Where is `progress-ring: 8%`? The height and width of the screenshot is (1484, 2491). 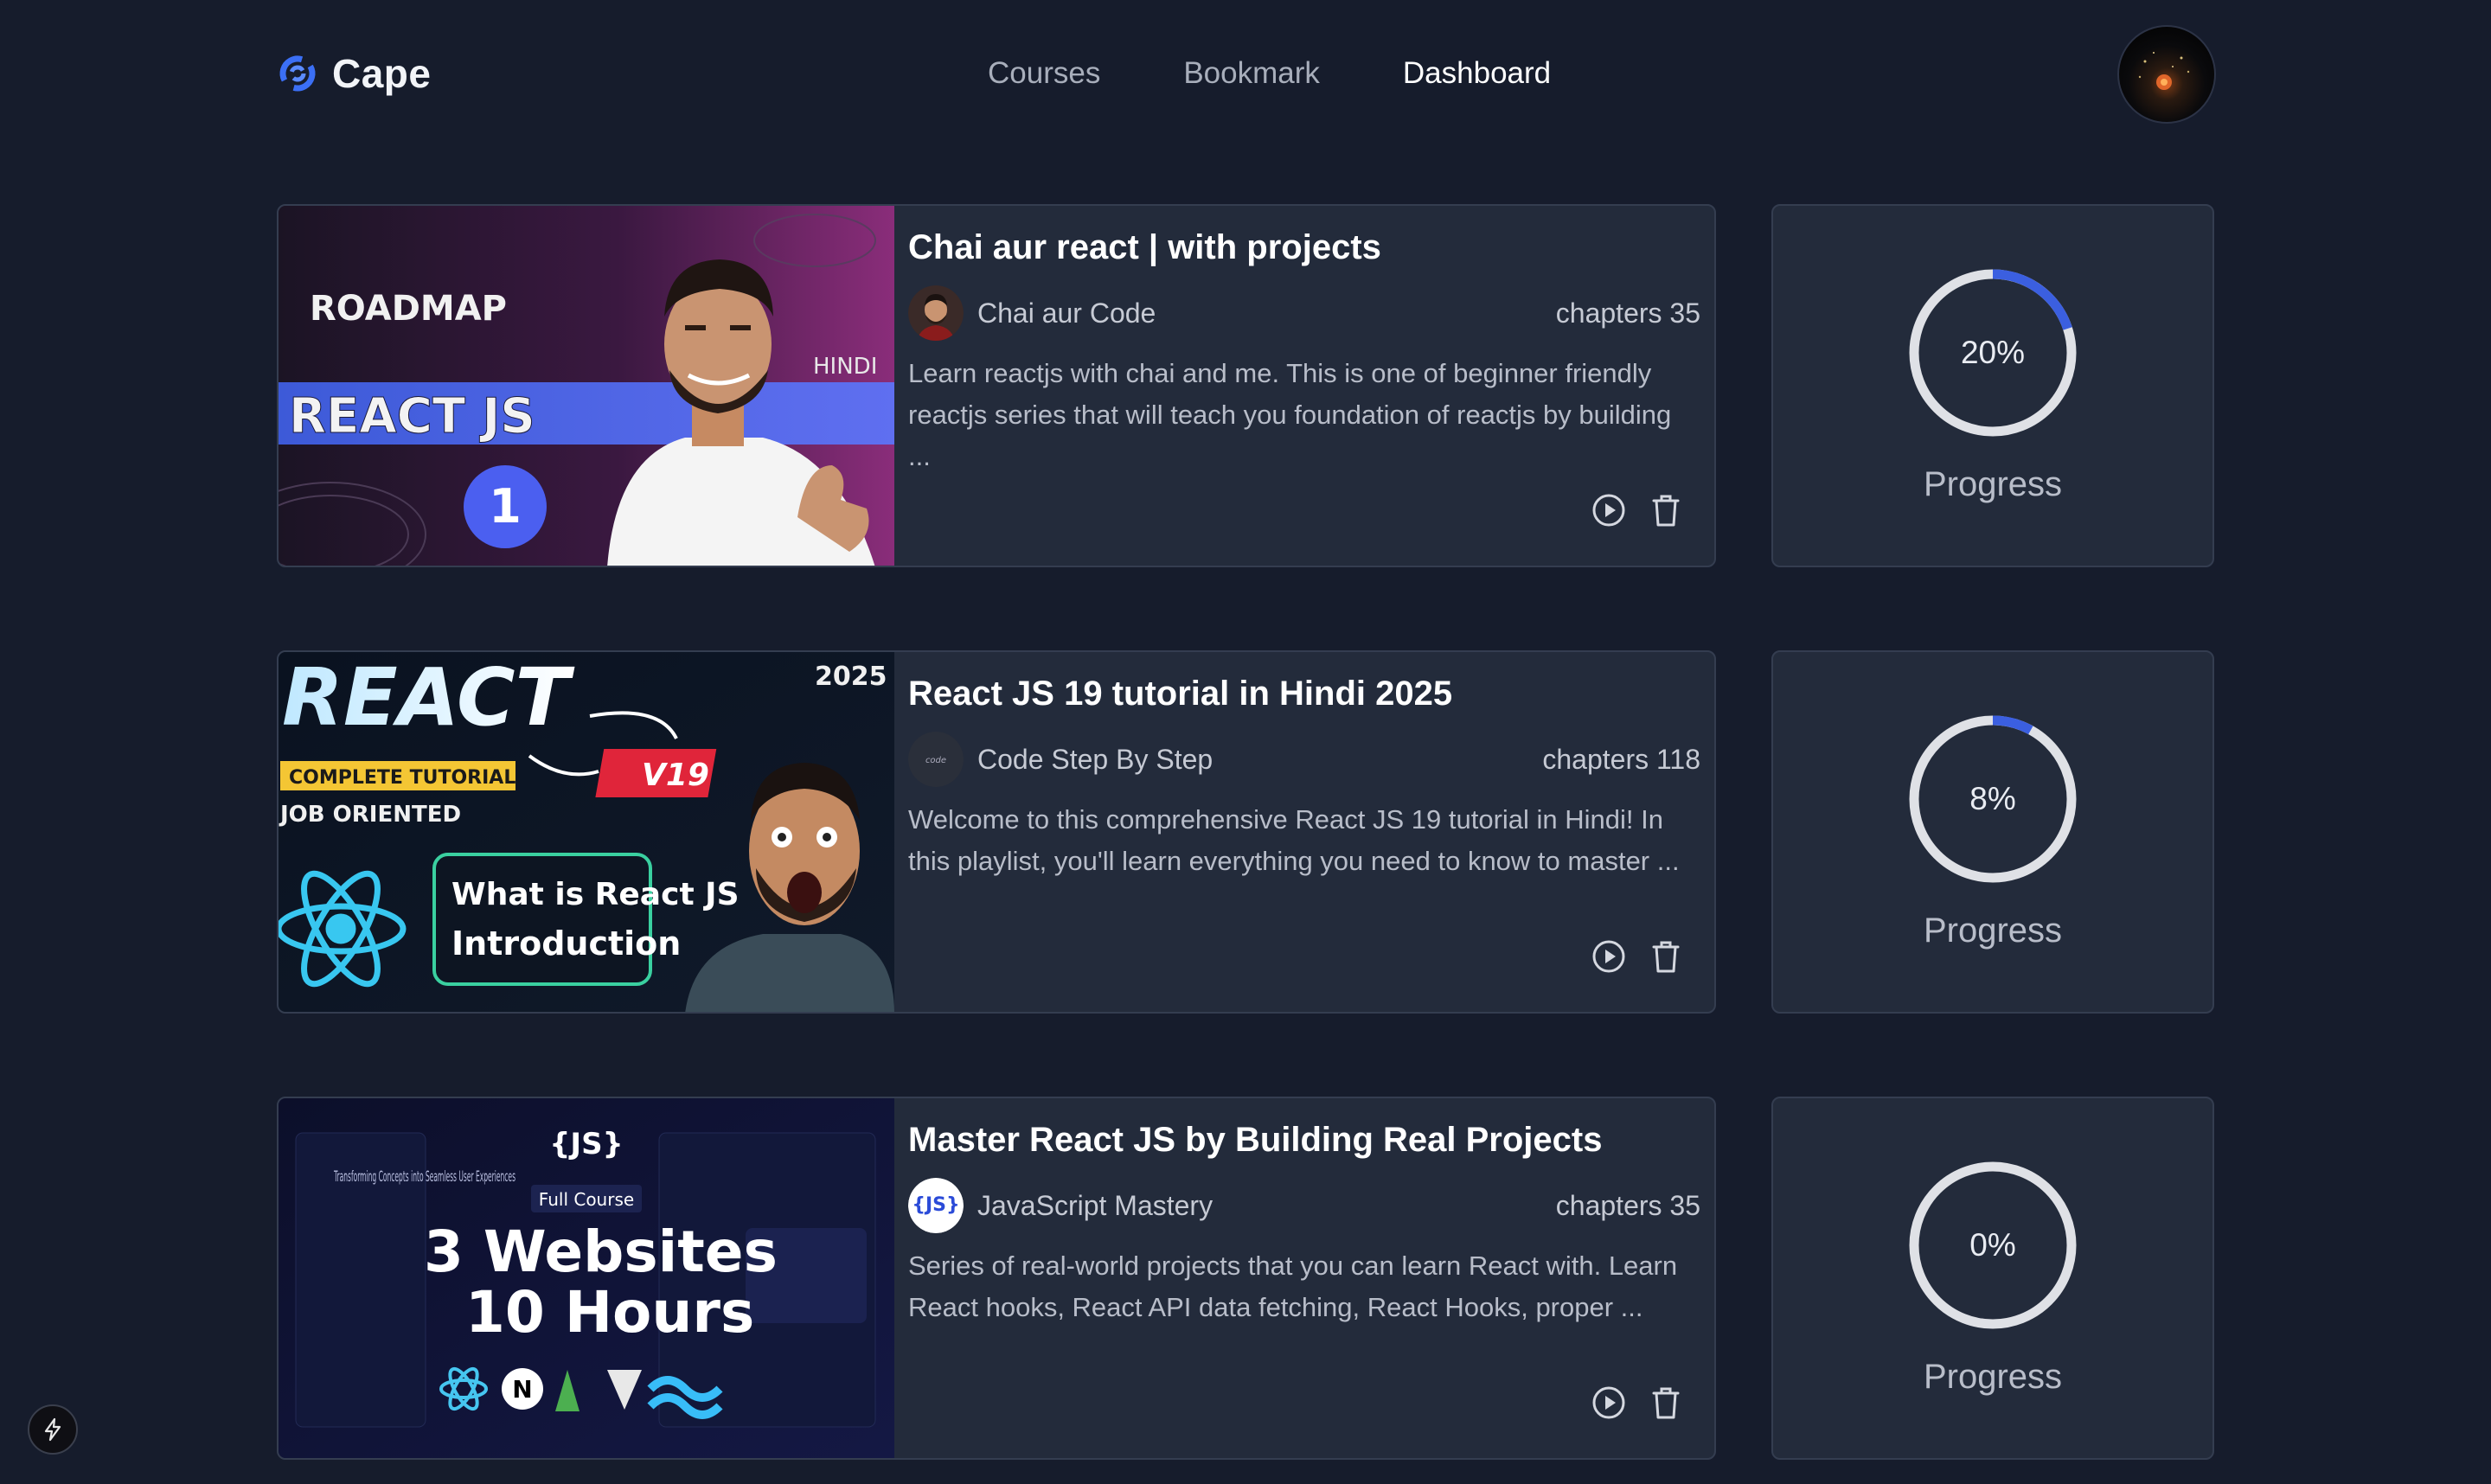
progress-ring: 8% is located at coordinates (1993, 800).